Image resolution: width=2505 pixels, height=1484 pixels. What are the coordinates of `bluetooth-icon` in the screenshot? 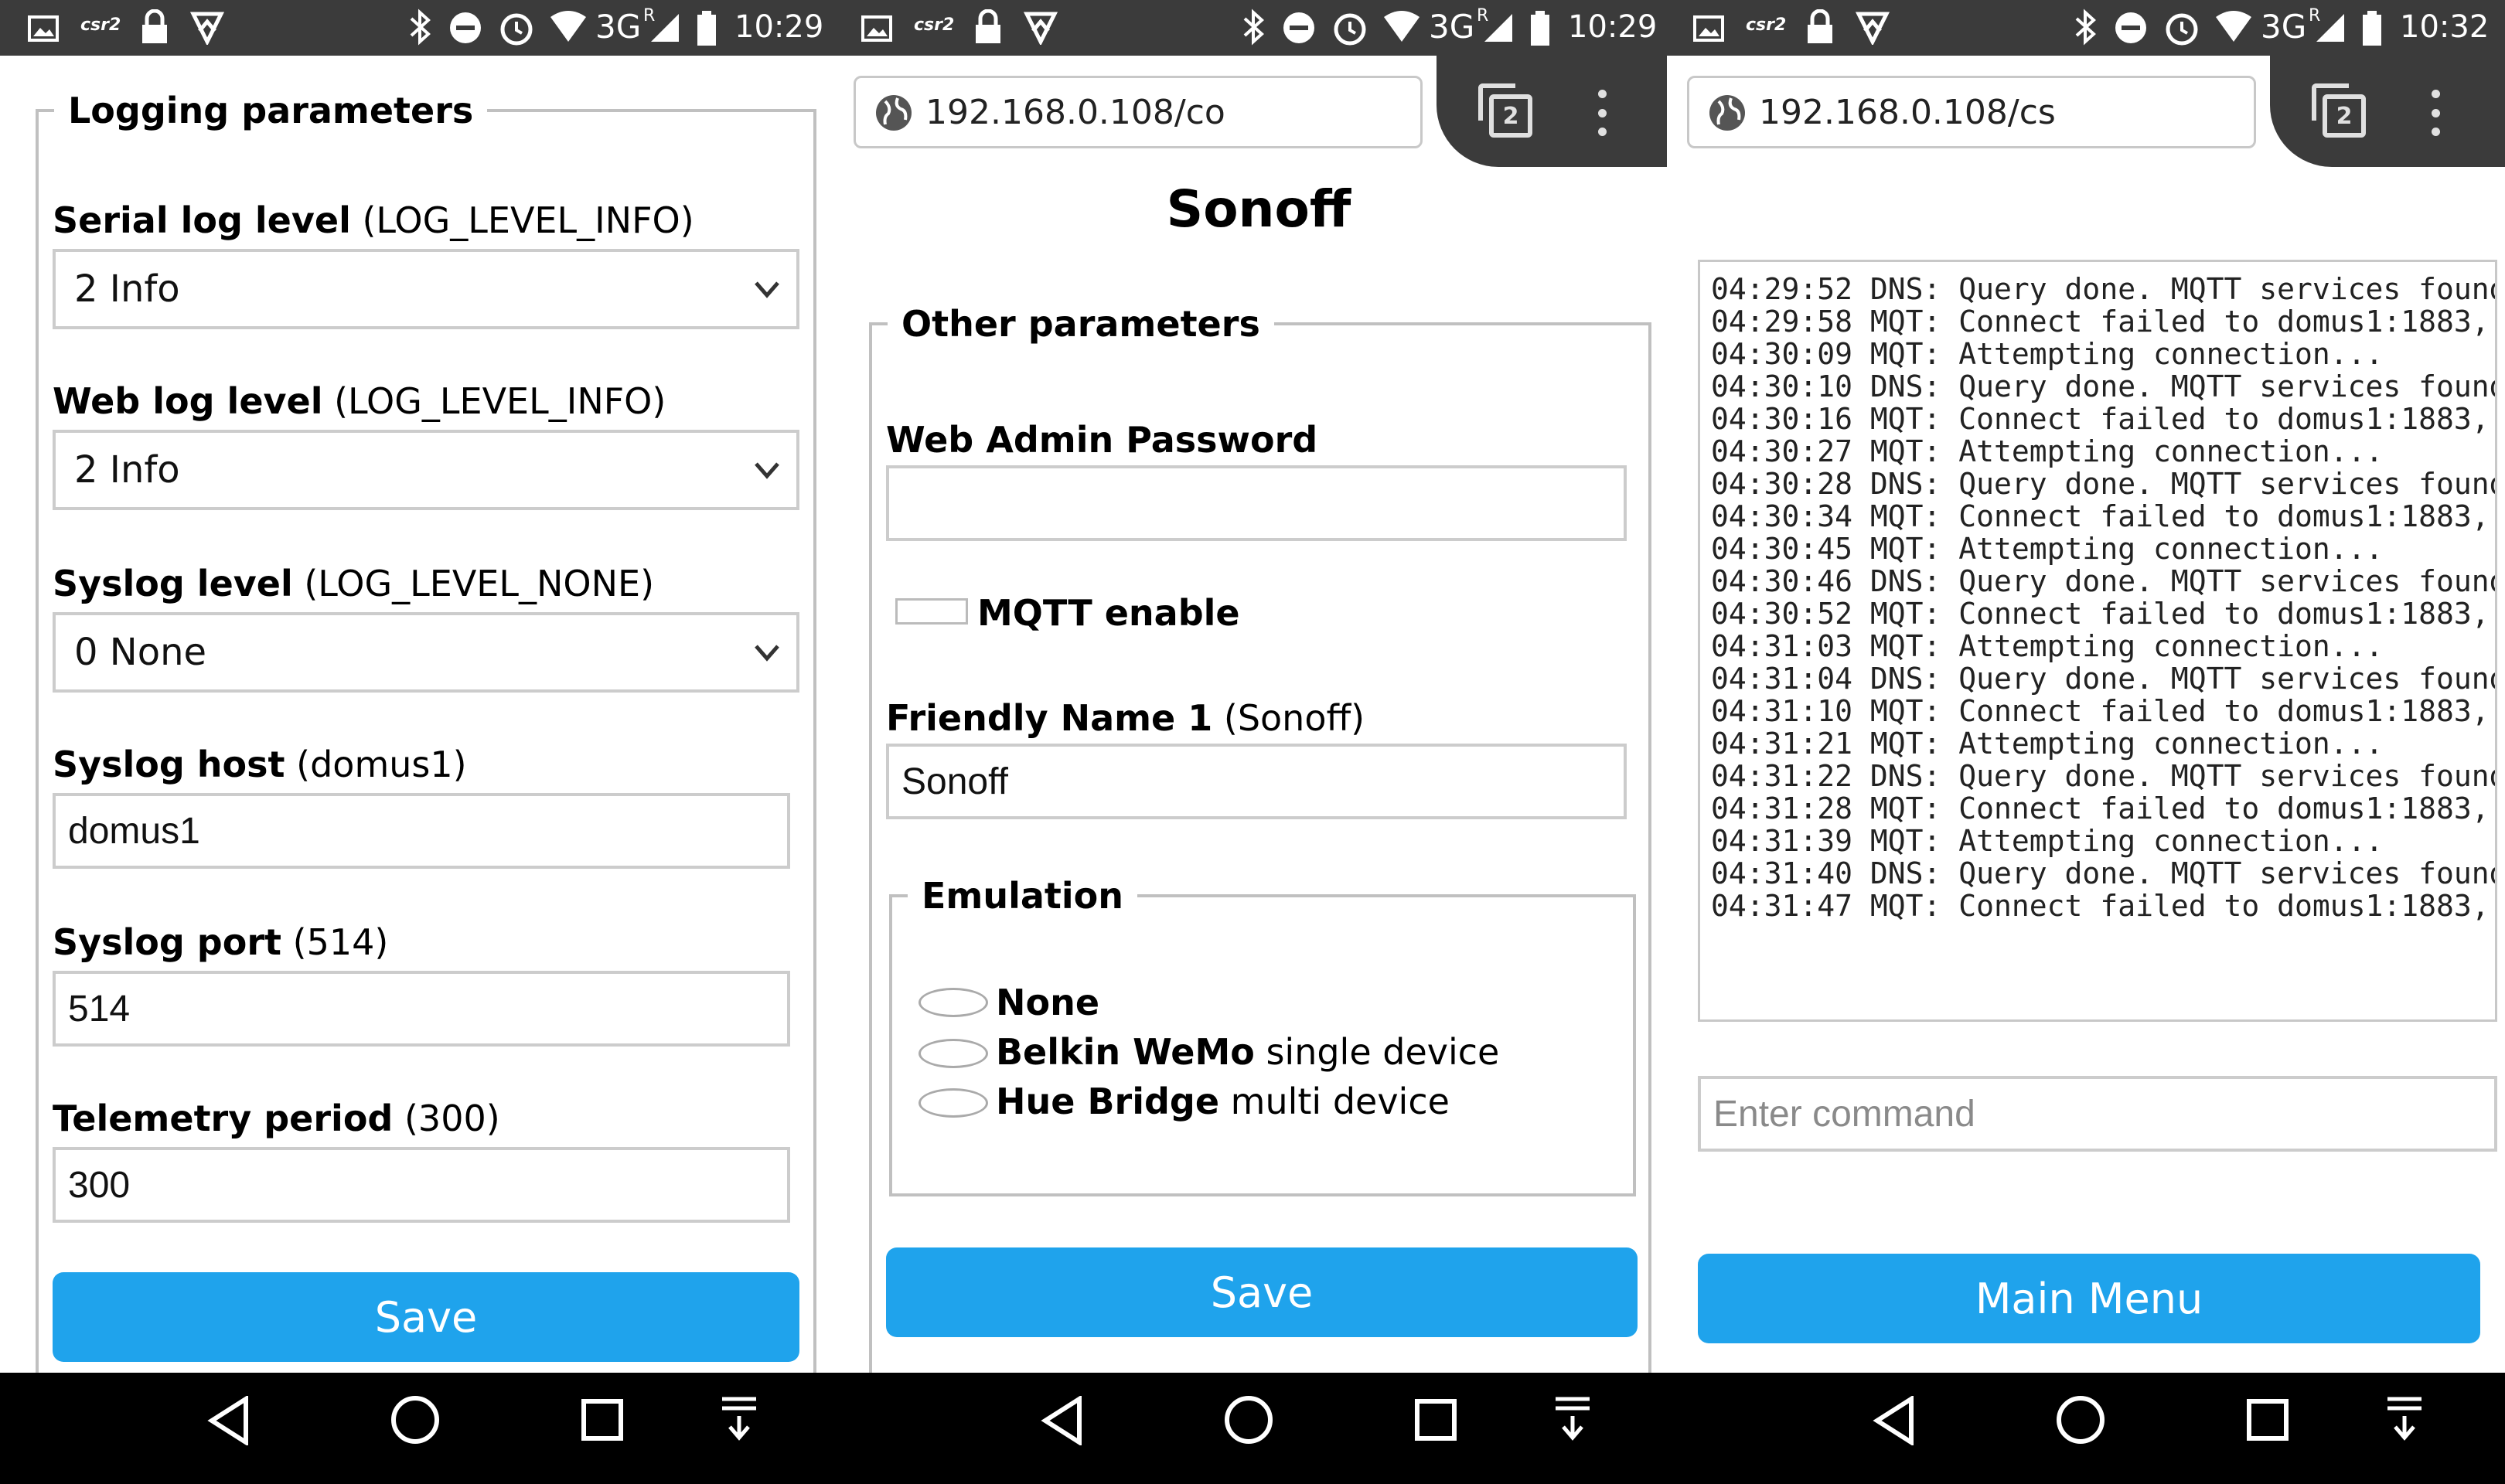 It's located at (420, 27).